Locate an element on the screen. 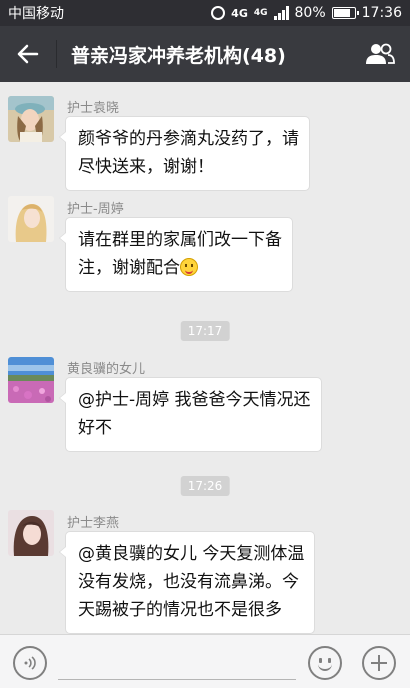 The image size is (410, 688). network-type-label: 4G is located at coordinates (239, 13).